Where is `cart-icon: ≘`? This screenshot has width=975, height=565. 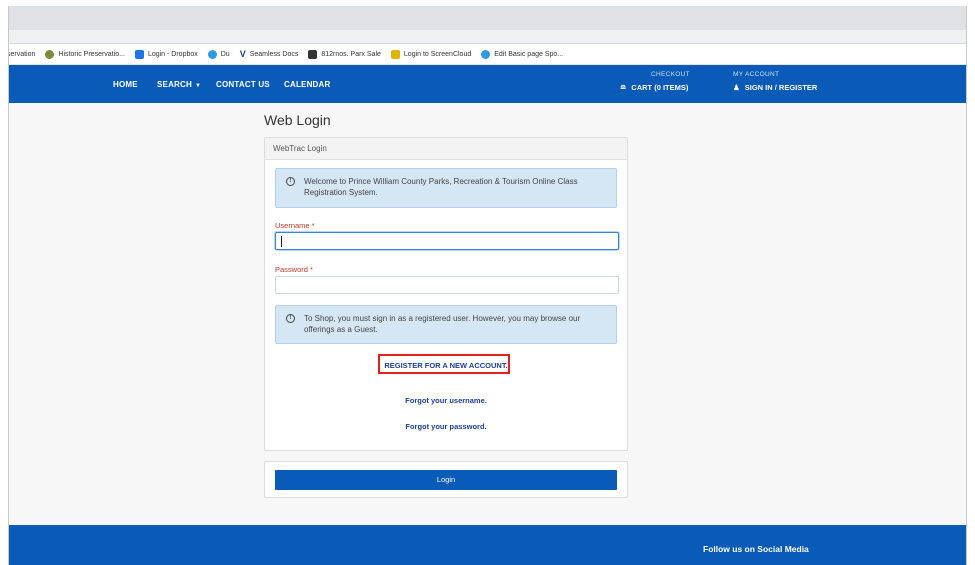 cart-icon: ≘ is located at coordinates (623, 87).